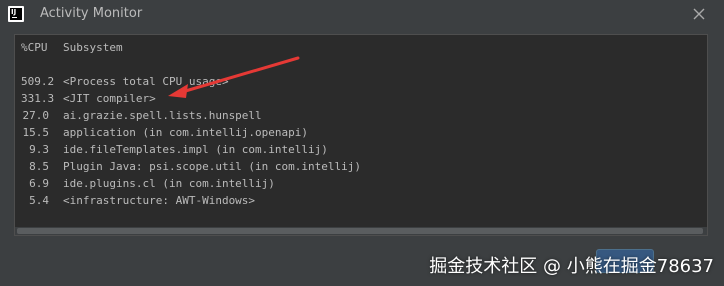 The image size is (724, 286). What do you see at coordinates (699, 13) in the screenshot?
I see `close-icon` at bounding box center [699, 13].